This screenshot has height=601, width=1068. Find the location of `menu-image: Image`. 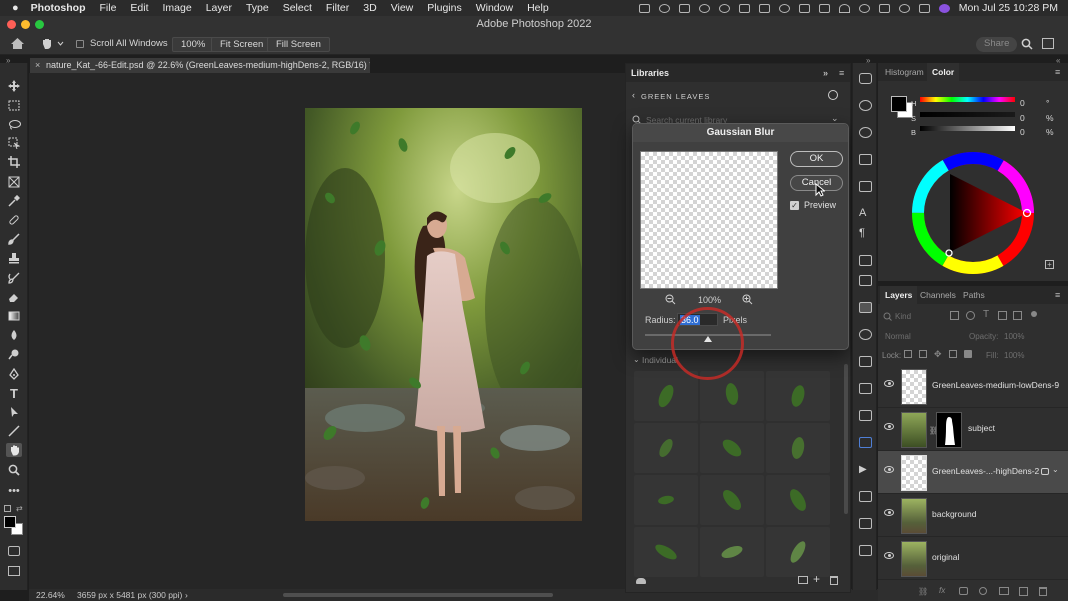

menu-image: Image is located at coordinates (177, 8).